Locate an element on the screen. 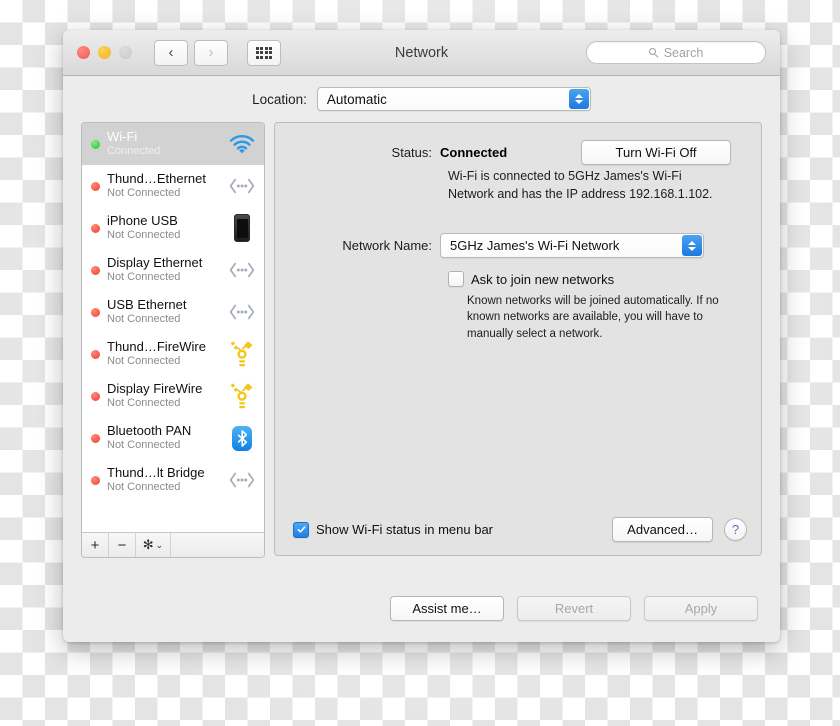 Image resolution: width=840 pixels, height=726 pixels. service-text: Display FireWire Not Connected is located at coordinates (167, 396).